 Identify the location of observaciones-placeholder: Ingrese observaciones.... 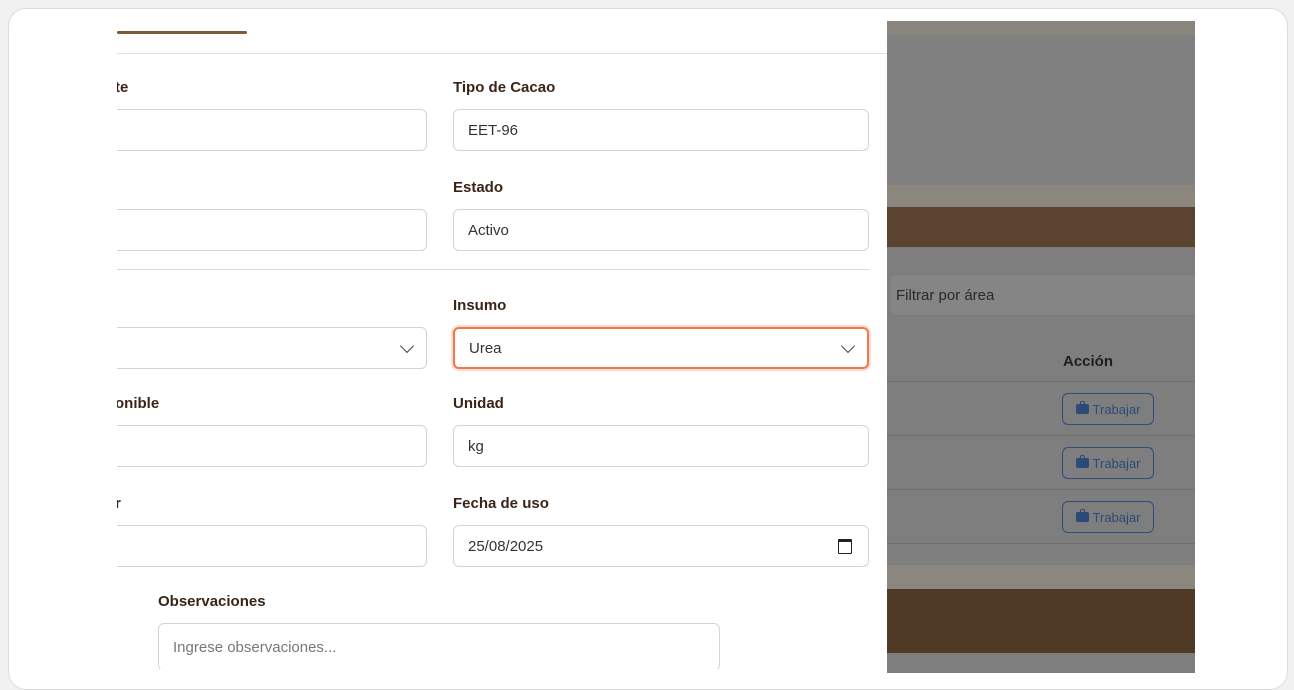
(255, 647).